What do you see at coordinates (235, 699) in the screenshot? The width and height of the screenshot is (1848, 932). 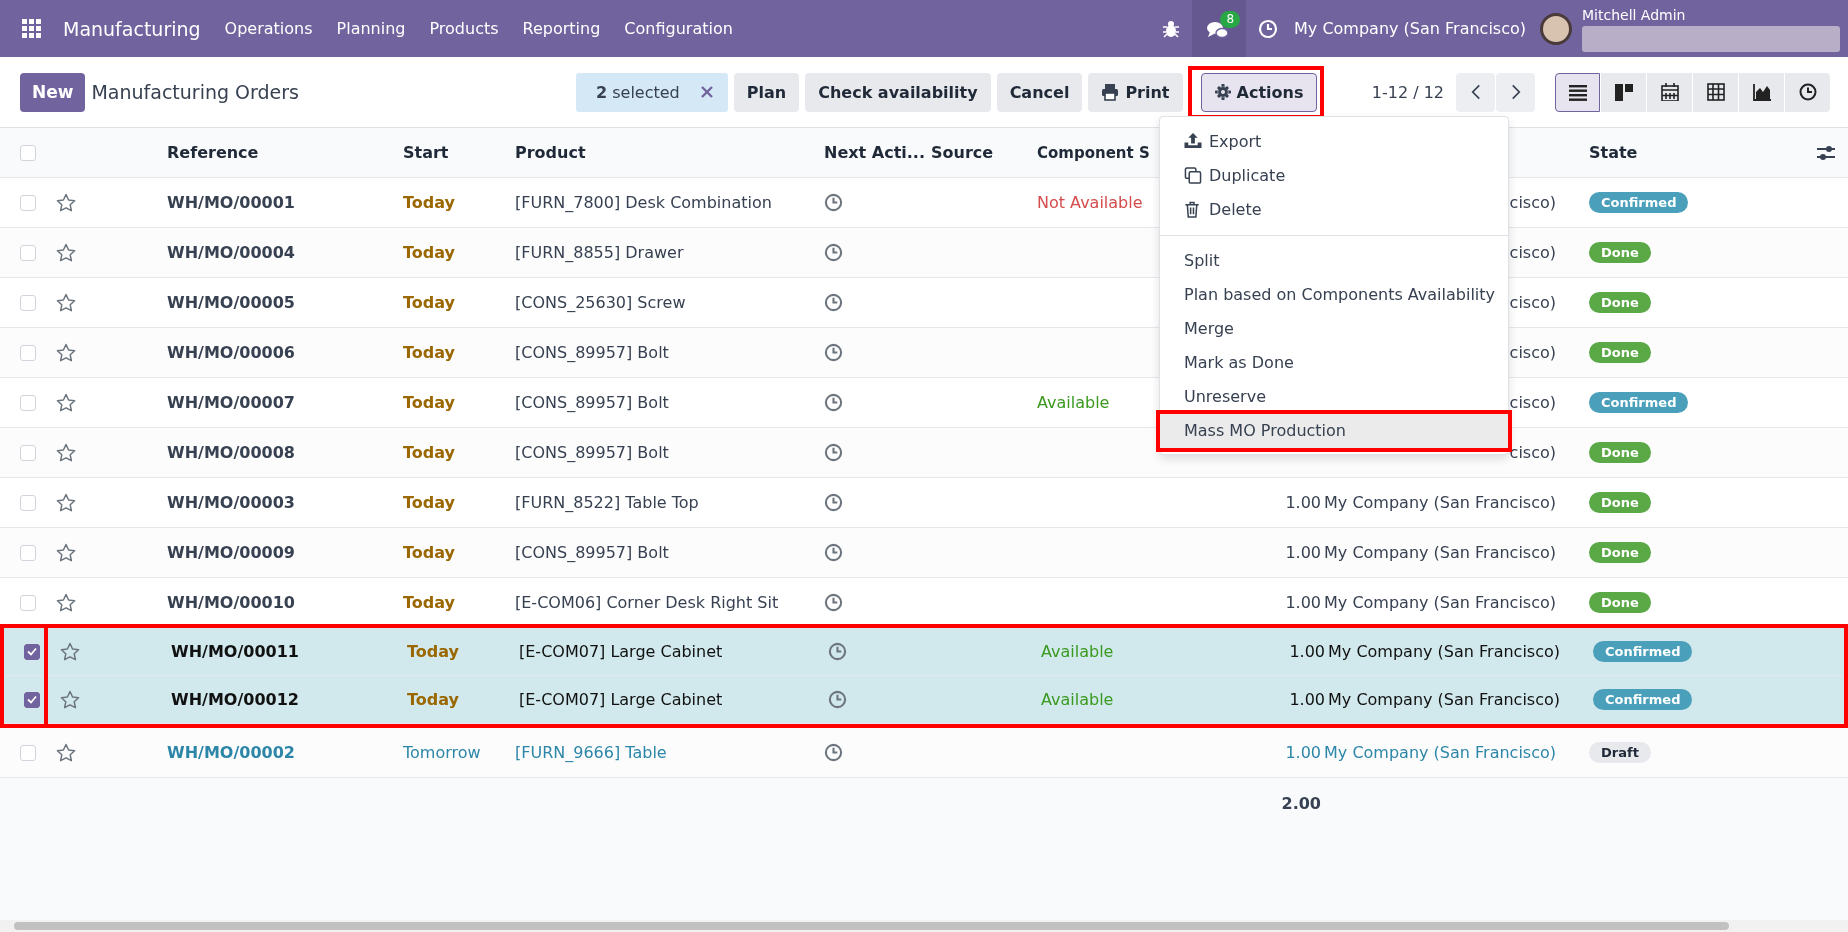 I see `reference-cell: WH/MO/00012` at bounding box center [235, 699].